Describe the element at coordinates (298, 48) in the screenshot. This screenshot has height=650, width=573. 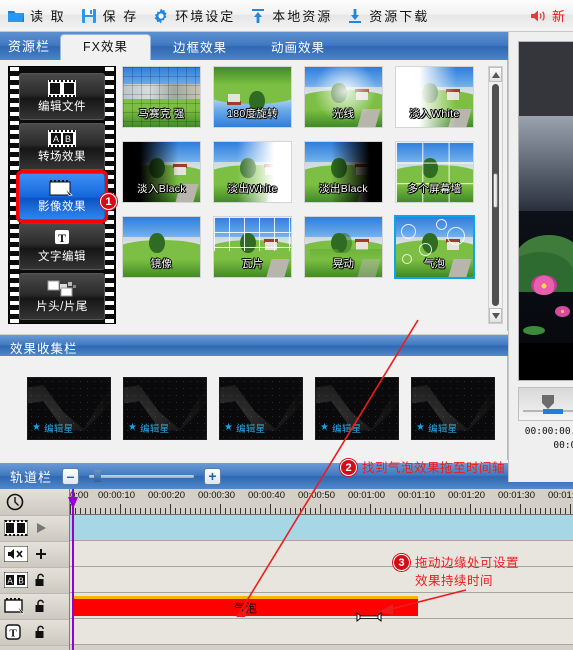
I see `tab-animation-effects: 动画效果` at that location.